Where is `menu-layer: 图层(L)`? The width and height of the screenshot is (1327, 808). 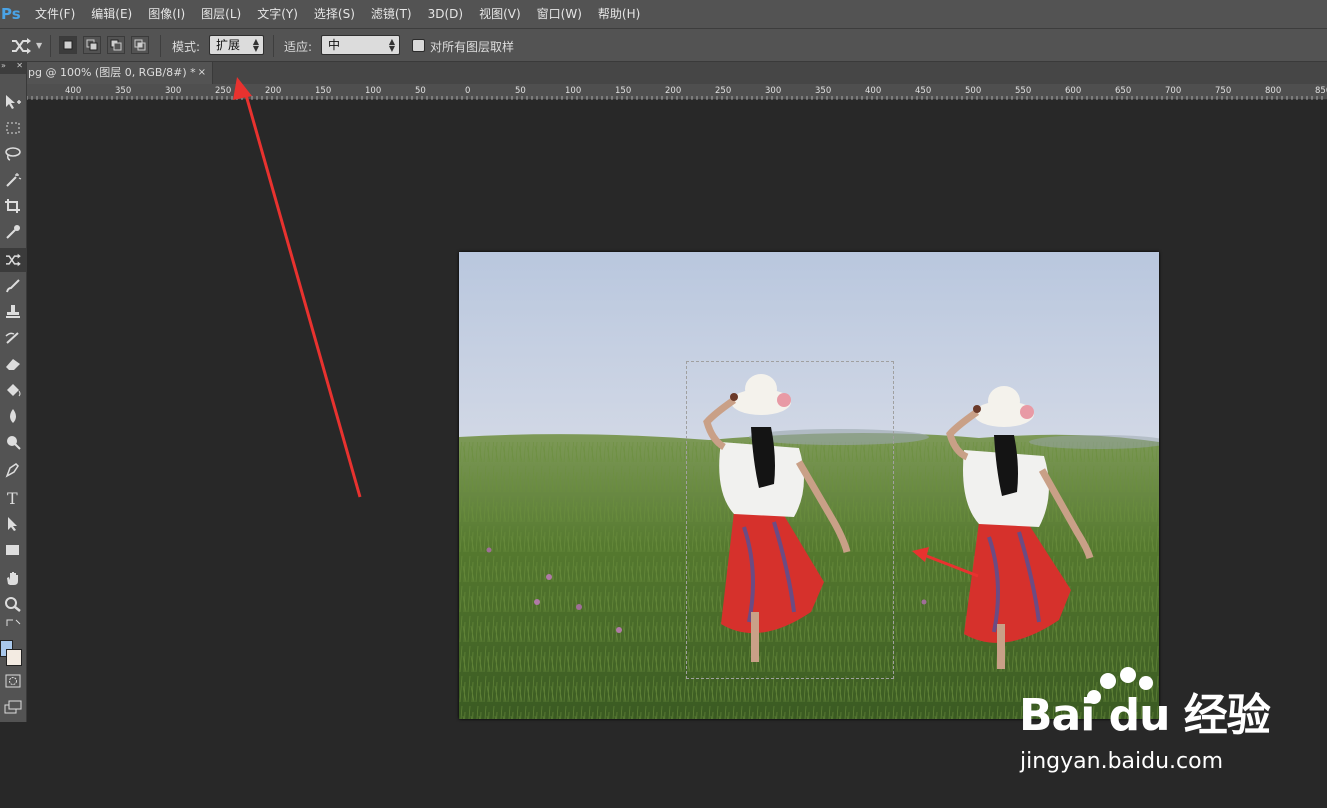 menu-layer: 图层(L) is located at coordinates (221, 14).